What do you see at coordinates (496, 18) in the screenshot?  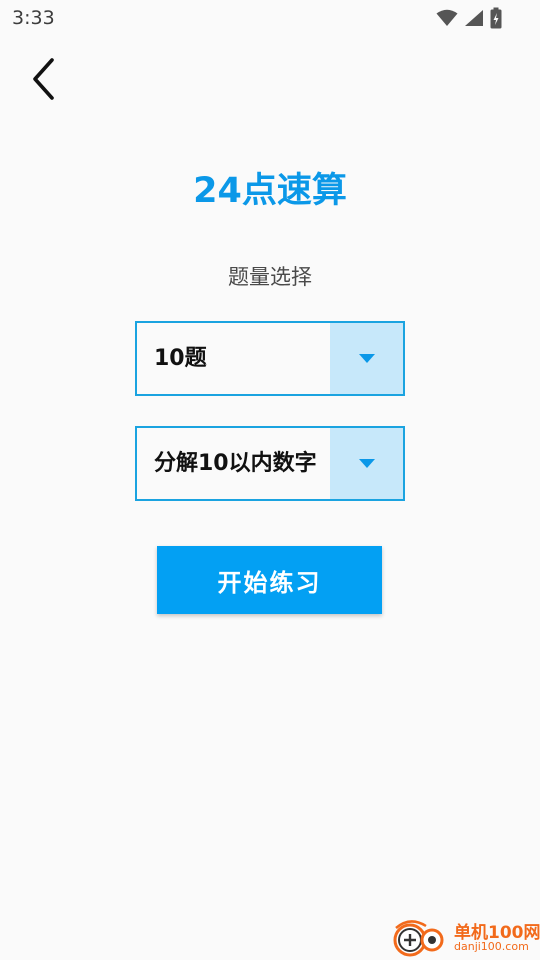 I see `battery-charging-icon` at bounding box center [496, 18].